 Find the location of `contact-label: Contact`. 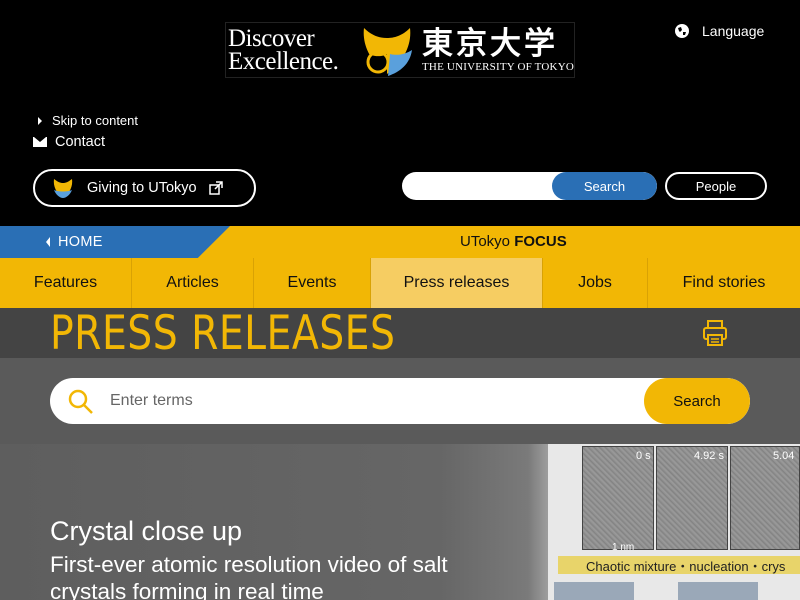

contact-label: Contact is located at coordinates (80, 142).